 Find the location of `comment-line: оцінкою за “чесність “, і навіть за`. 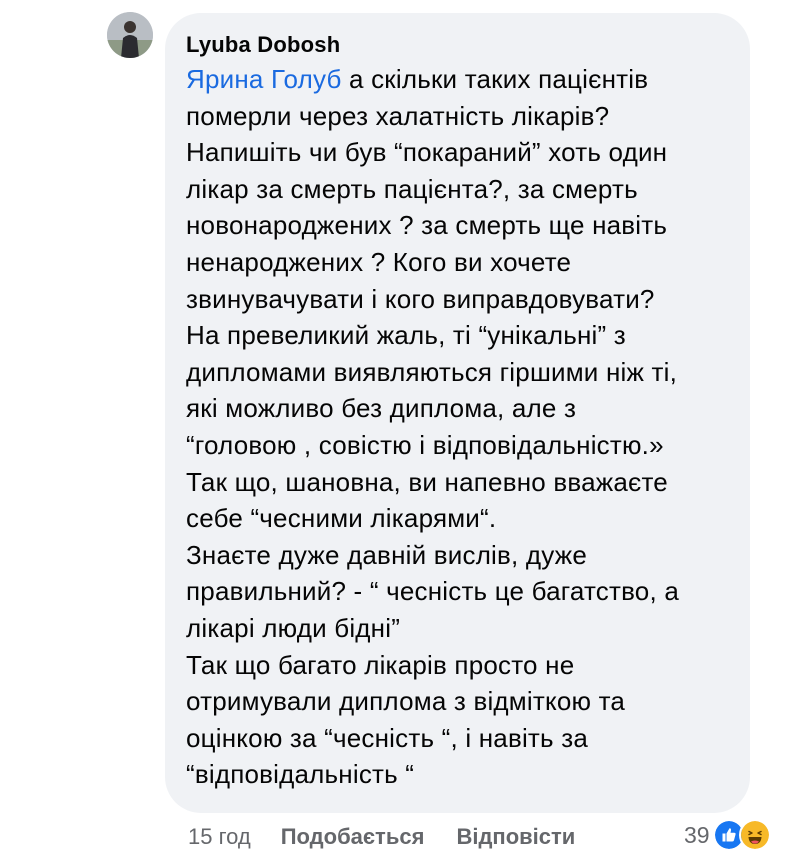

comment-line: оцінкою за “чесність “, і навіть за is located at coordinates (387, 737).